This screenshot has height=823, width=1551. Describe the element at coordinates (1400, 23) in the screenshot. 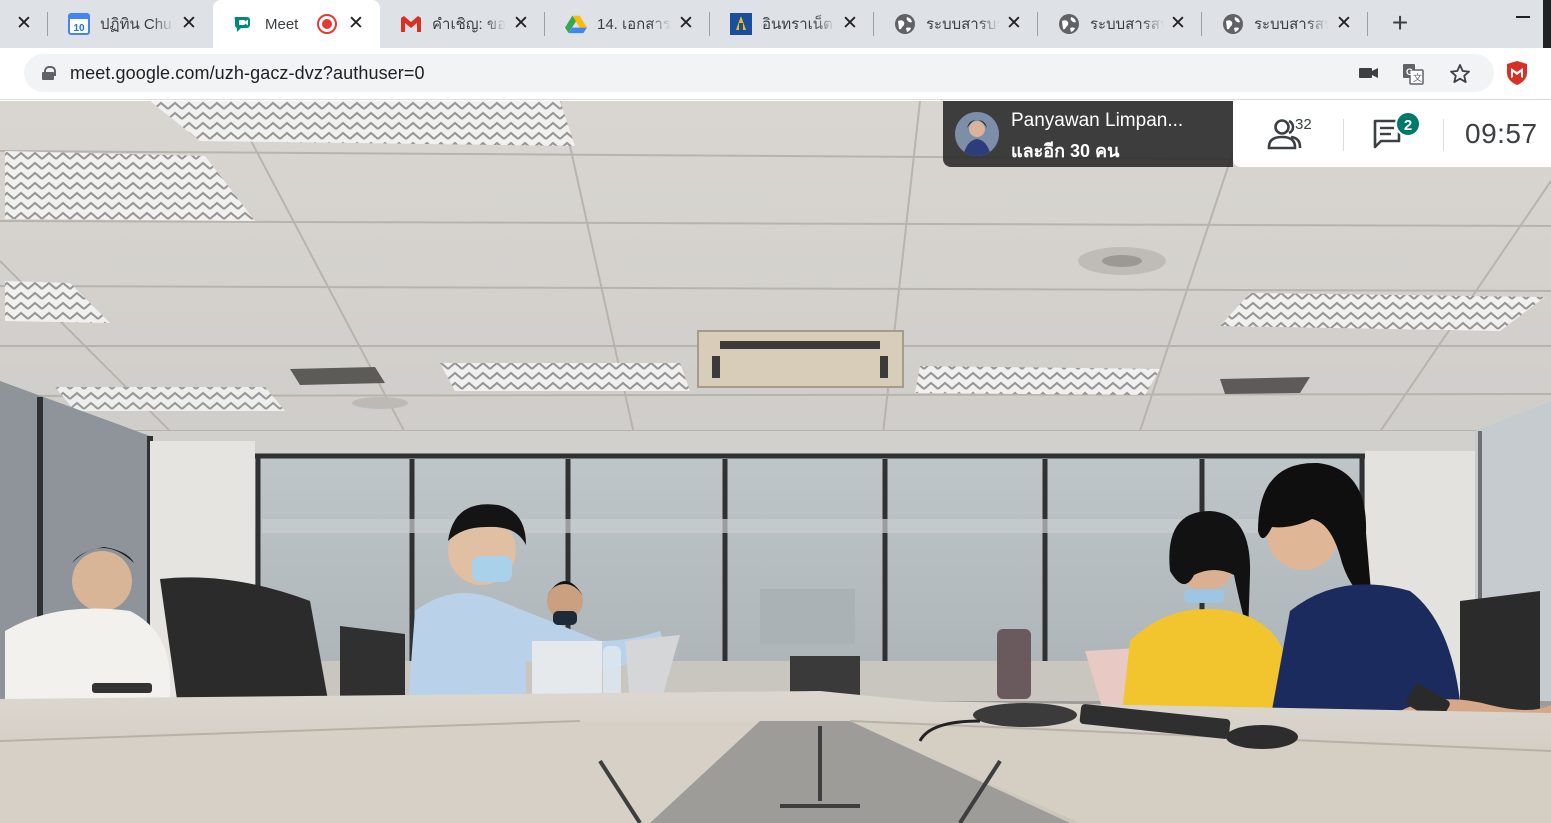

I see `new-tab-button: +` at that location.